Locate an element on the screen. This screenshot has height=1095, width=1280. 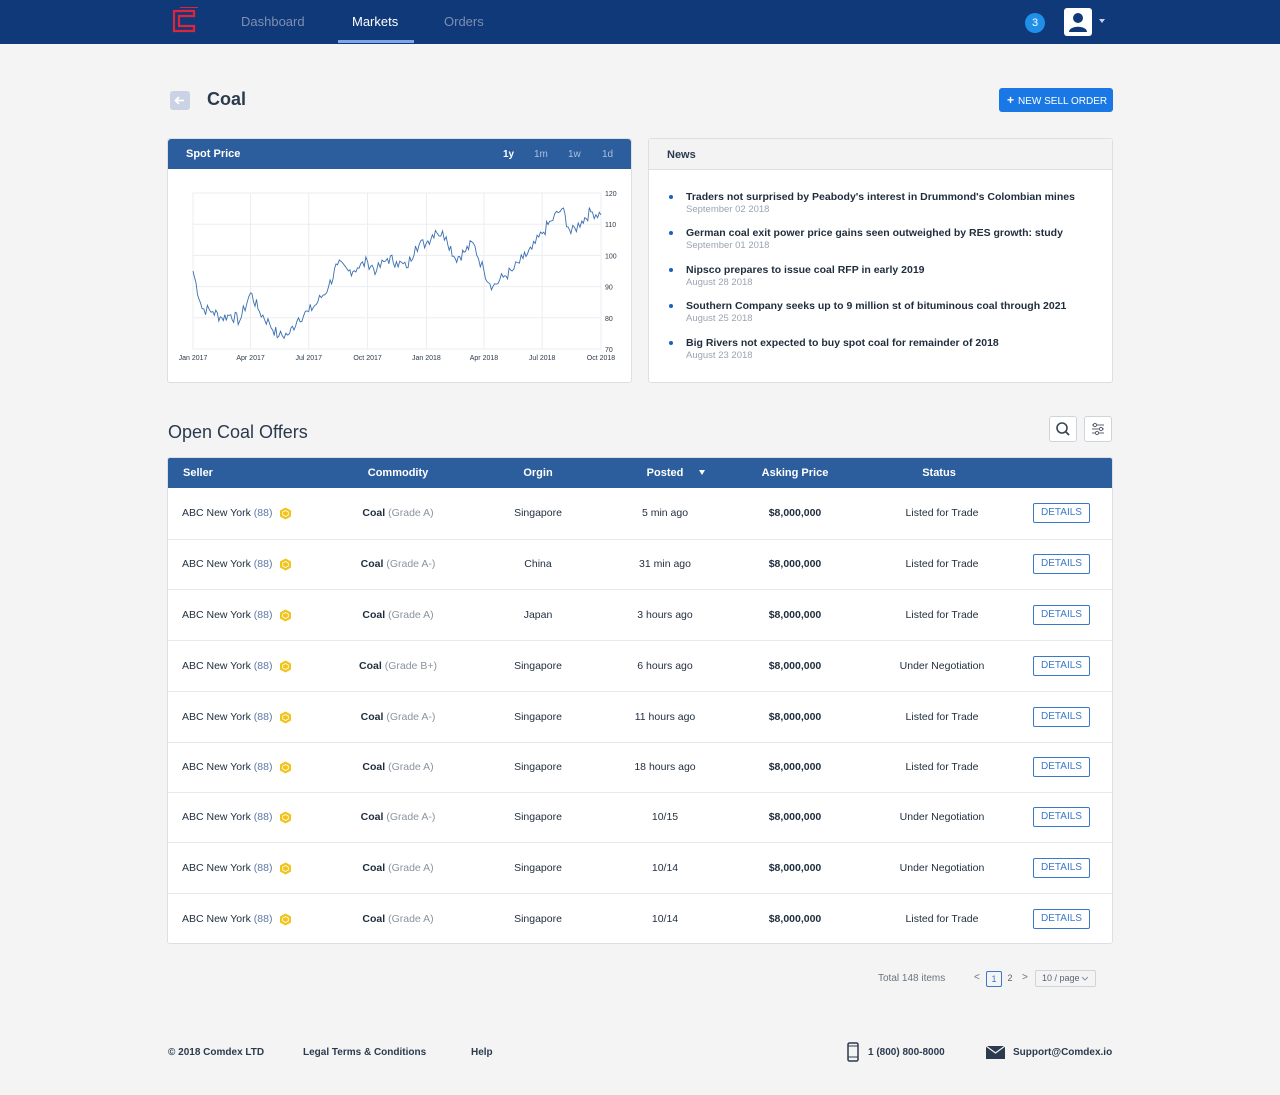
col-seller: Seller is located at coordinates (198, 473).